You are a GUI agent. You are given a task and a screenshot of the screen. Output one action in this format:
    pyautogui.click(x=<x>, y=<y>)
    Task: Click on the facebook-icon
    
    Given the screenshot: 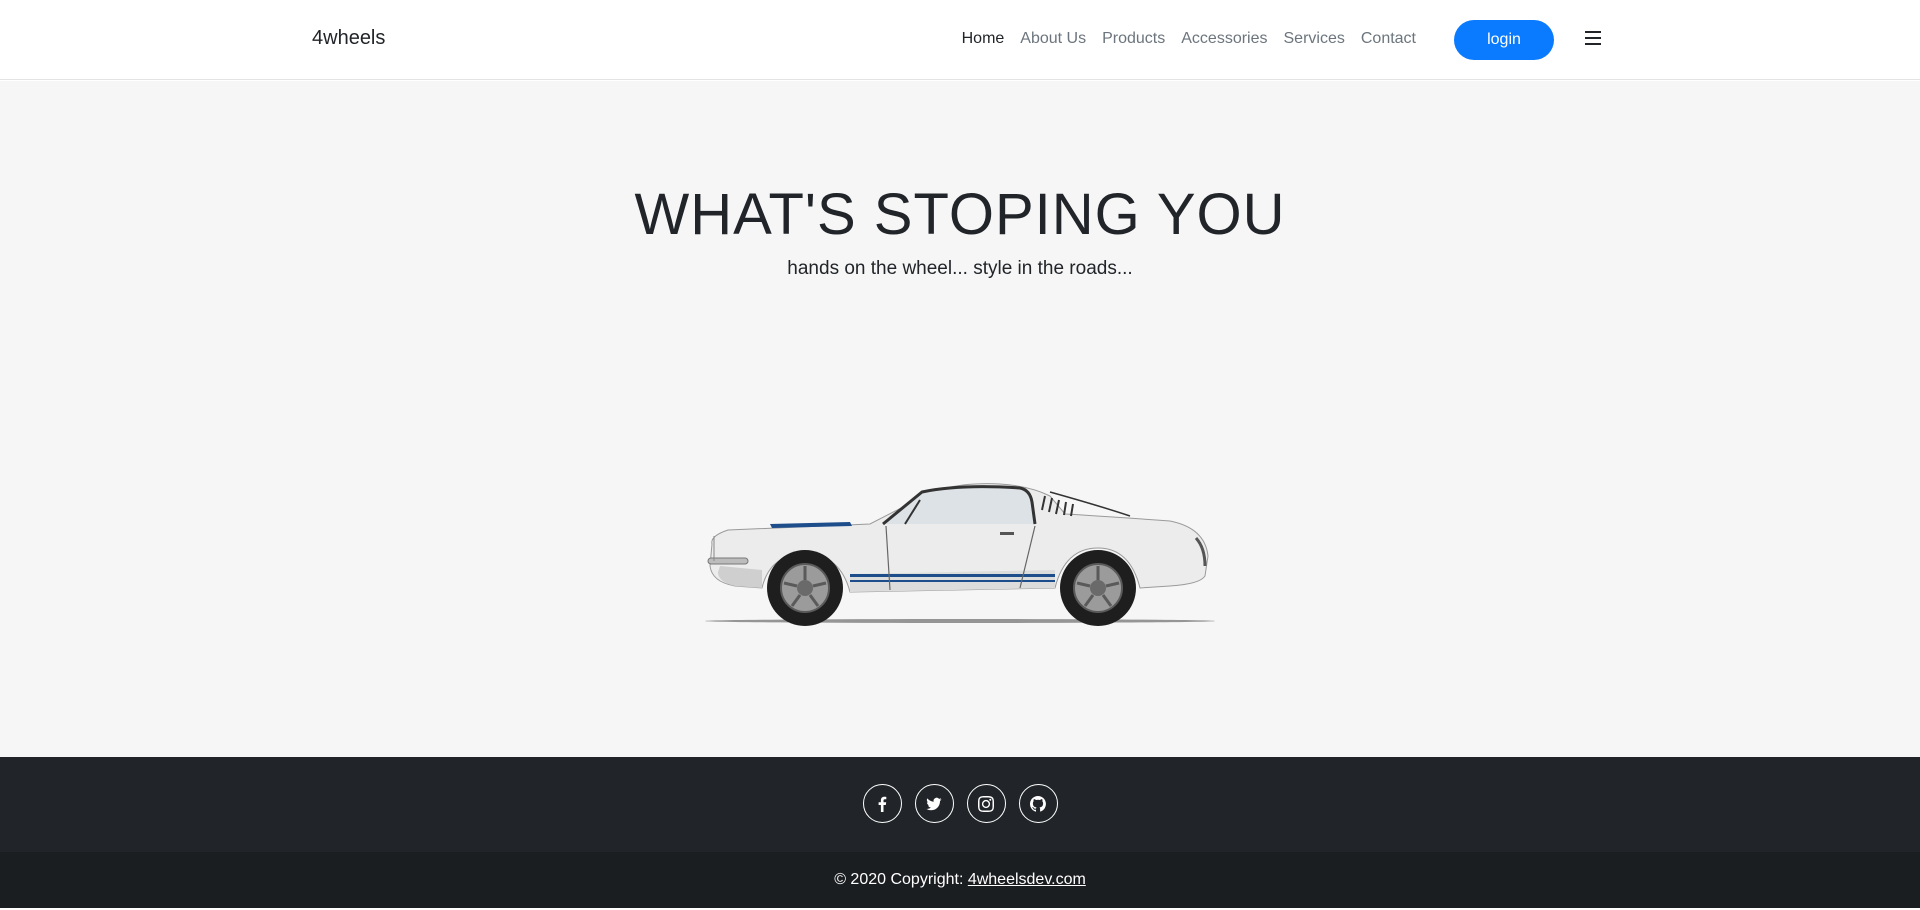 What is the action you would take?
    pyautogui.click(x=882, y=803)
    